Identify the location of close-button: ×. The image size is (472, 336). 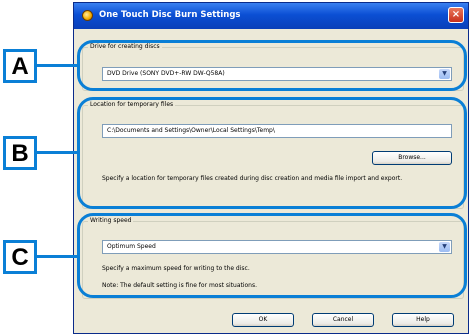
(456, 15).